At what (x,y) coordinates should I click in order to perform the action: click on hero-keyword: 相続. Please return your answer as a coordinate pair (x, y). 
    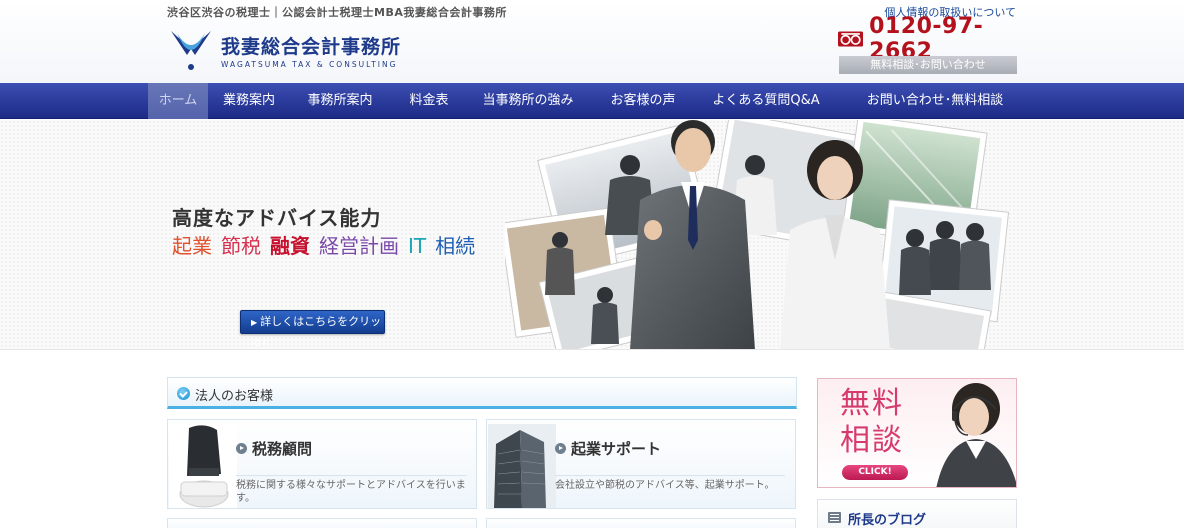
    Looking at the image, I should click on (455, 246).